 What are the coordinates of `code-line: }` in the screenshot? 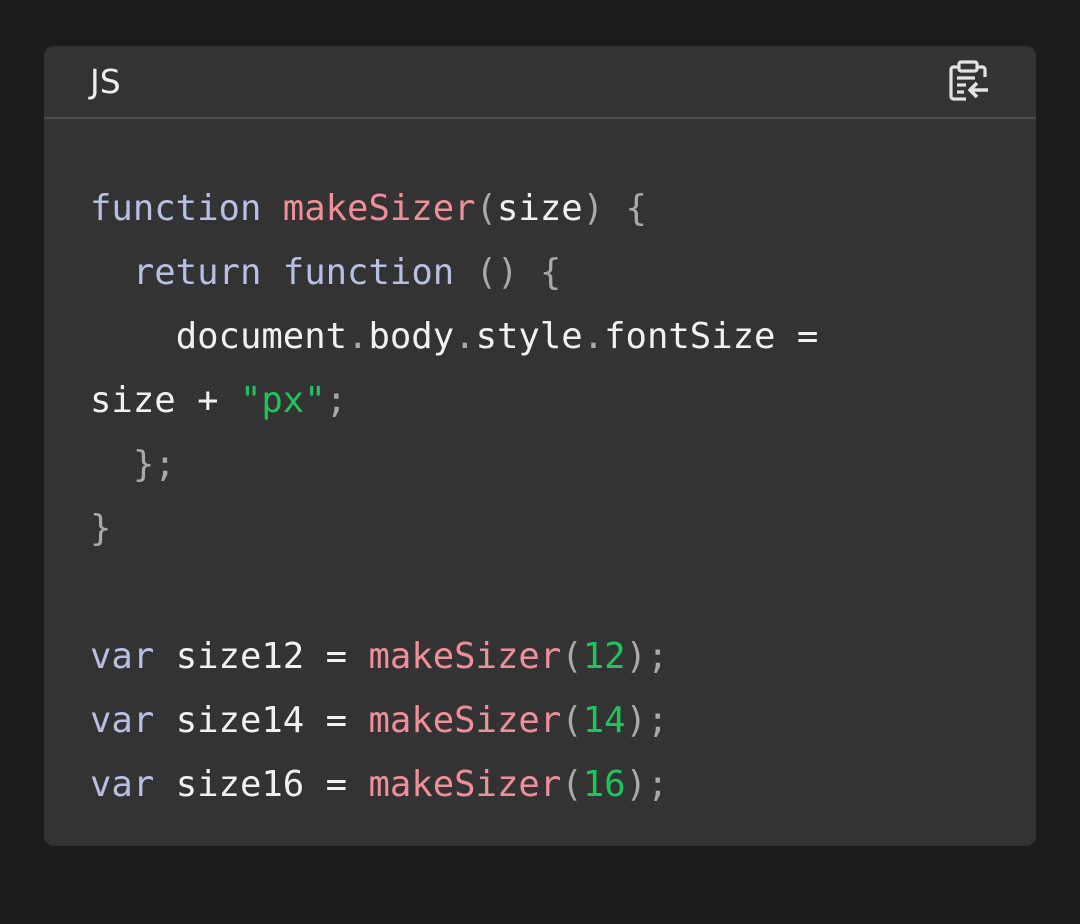 It's located at (454, 529).